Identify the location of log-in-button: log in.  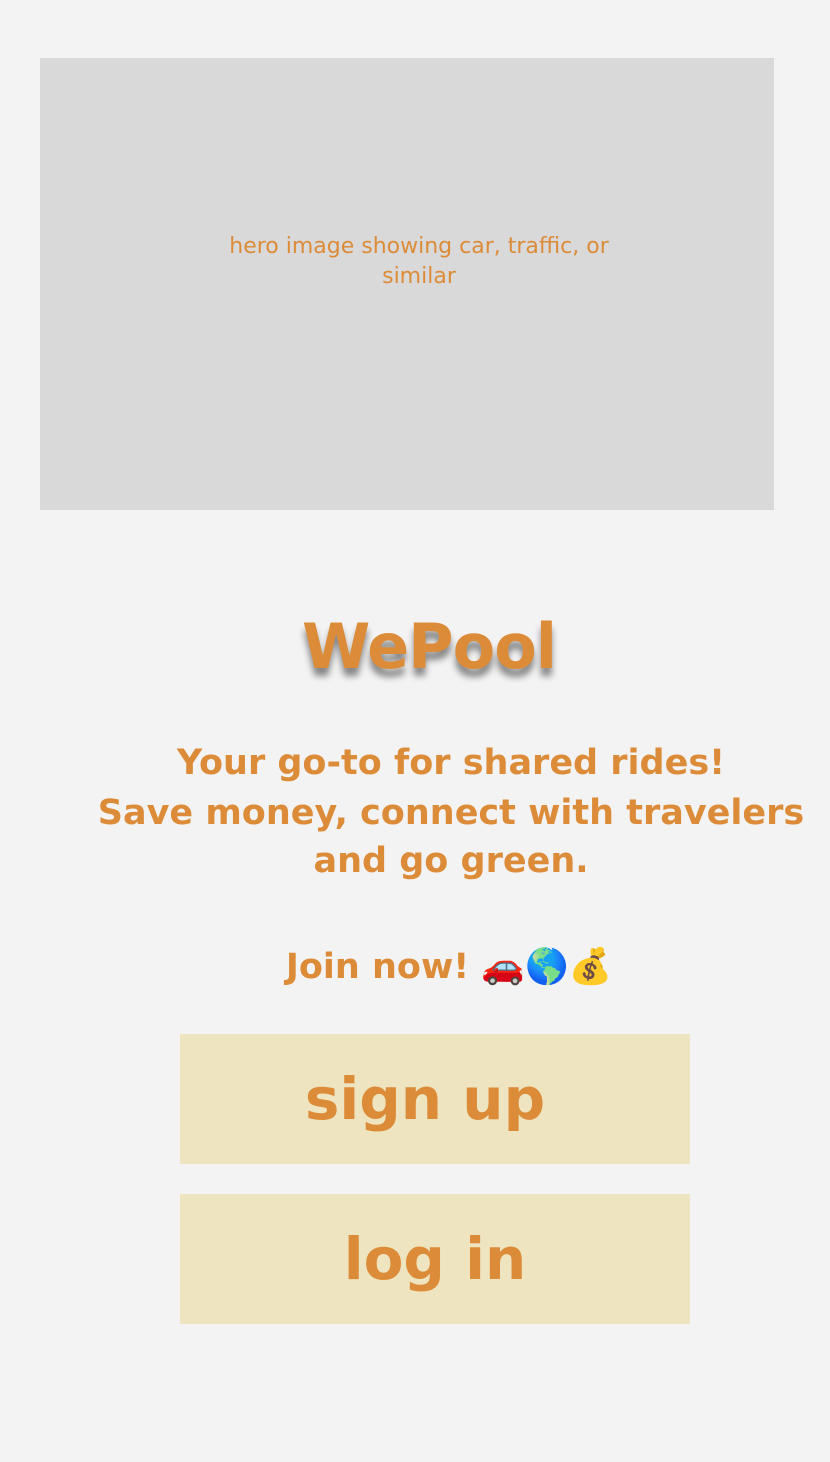
(435, 1259).